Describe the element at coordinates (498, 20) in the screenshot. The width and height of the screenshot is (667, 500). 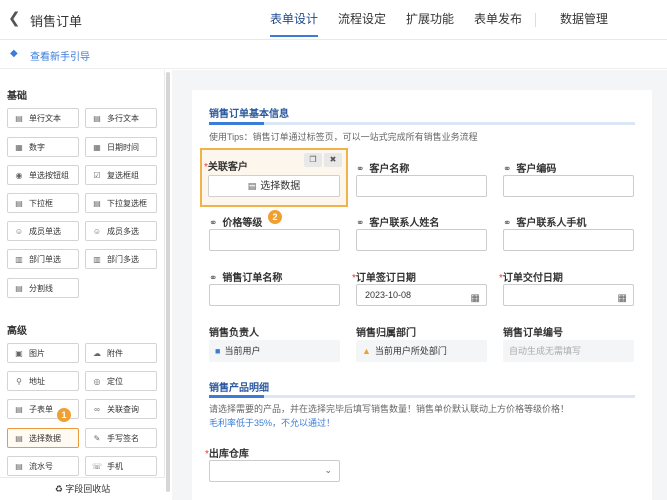
I see `tab-publish: 表单发布` at that location.